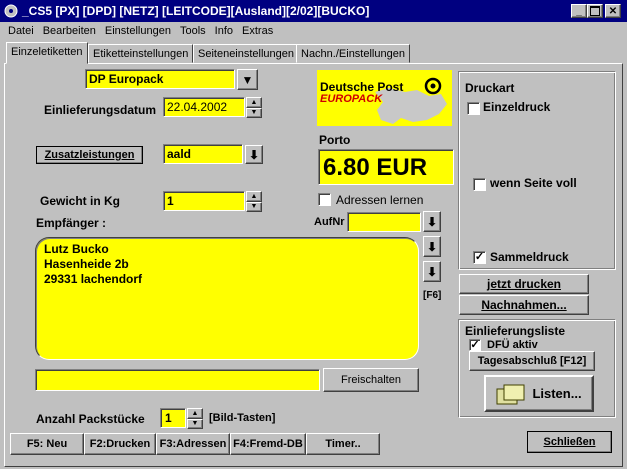 This screenshot has width=627, height=469. Describe the element at coordinates (268, 444) in the screenshot. I see `fremd-db-button: F4:Fremd-DB` at that location.